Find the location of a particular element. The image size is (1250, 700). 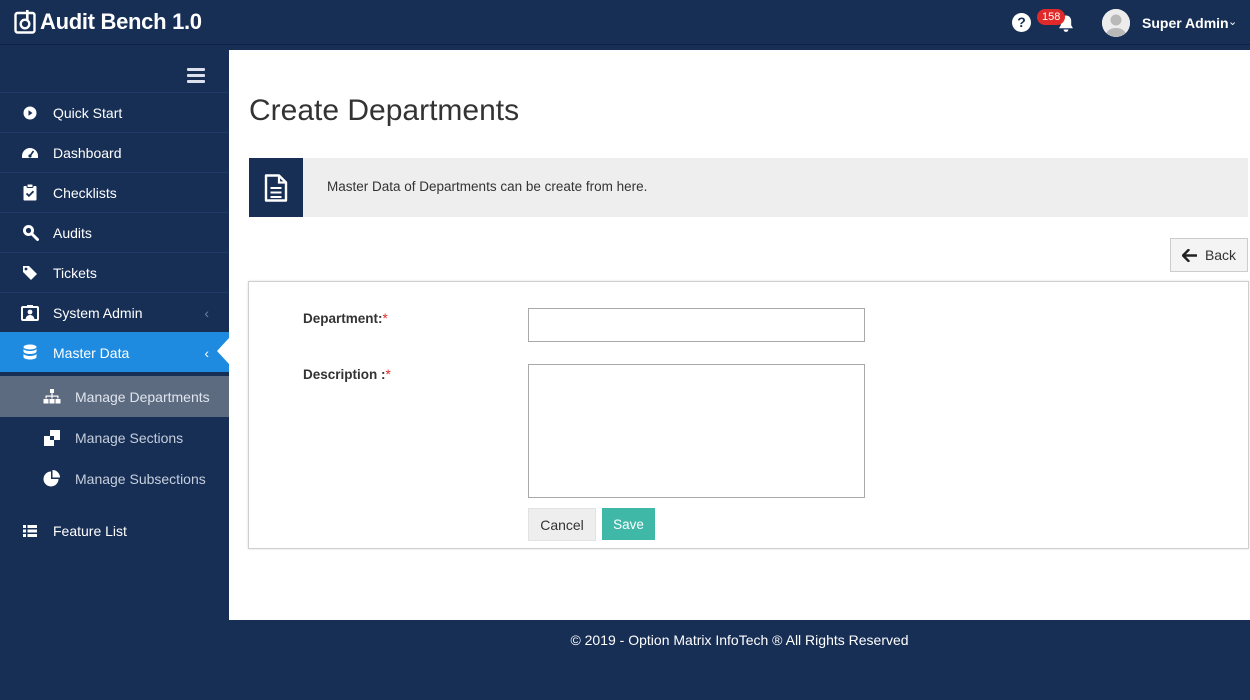

top-bar: Audit Bench 1.0 ? 158 Super Admin ⌄ is located at coordinates (625, 22).